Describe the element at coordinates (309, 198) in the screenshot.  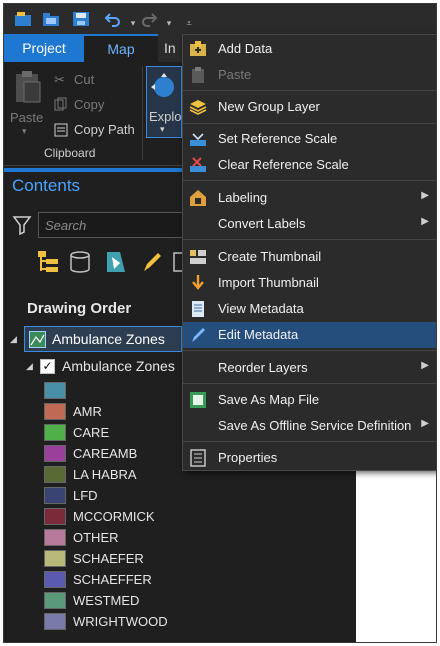
I see `menu-item-labeling: Labeling ▶` at that location.